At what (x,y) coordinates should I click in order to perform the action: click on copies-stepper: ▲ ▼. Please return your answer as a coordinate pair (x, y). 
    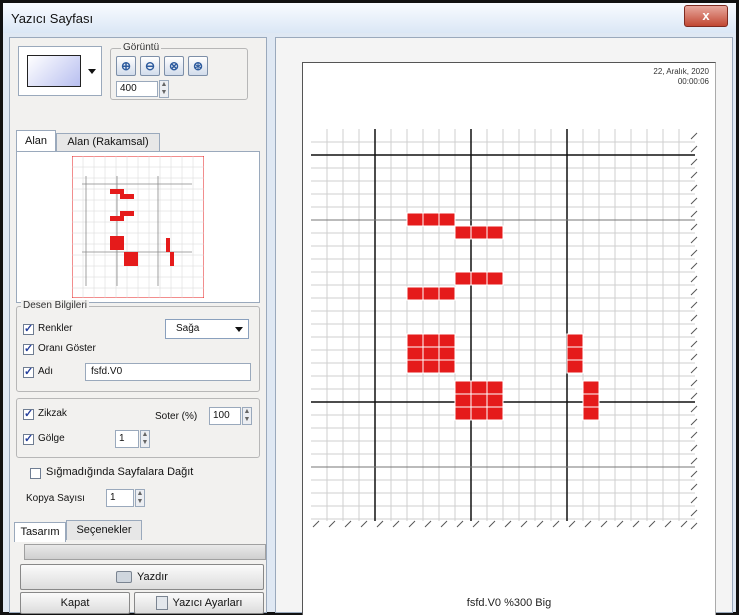
    Looking at the image, I should click on (140, 498).